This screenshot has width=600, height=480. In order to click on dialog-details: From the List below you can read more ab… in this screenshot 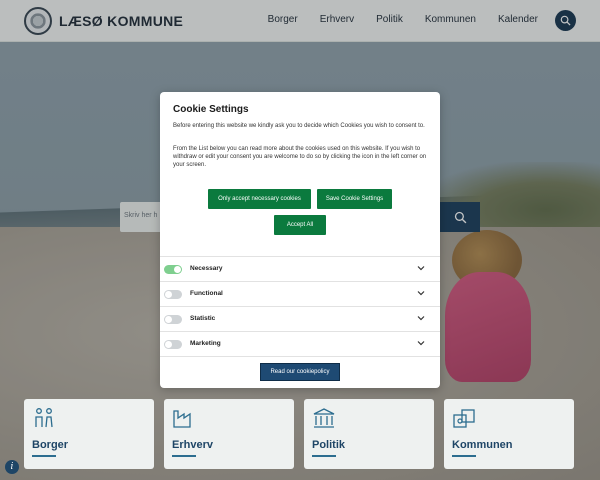, I will do `click(300, 157)`.